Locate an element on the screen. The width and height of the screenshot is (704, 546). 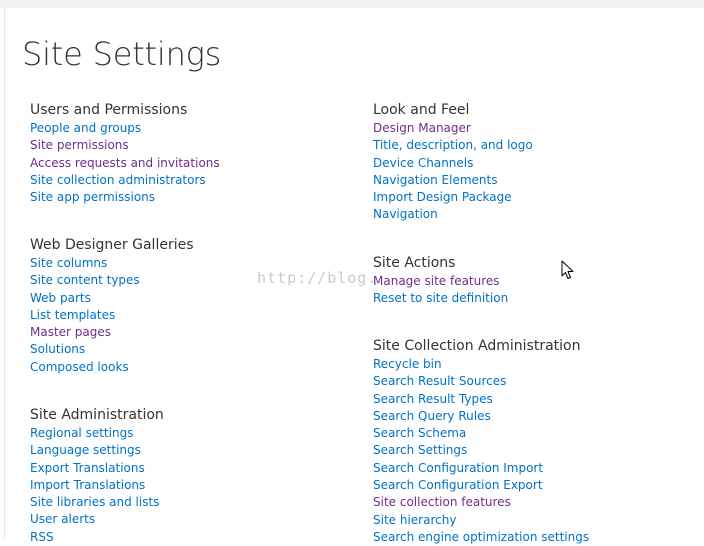
list-item: Navigation Elements is located at coordinates (453, 180).